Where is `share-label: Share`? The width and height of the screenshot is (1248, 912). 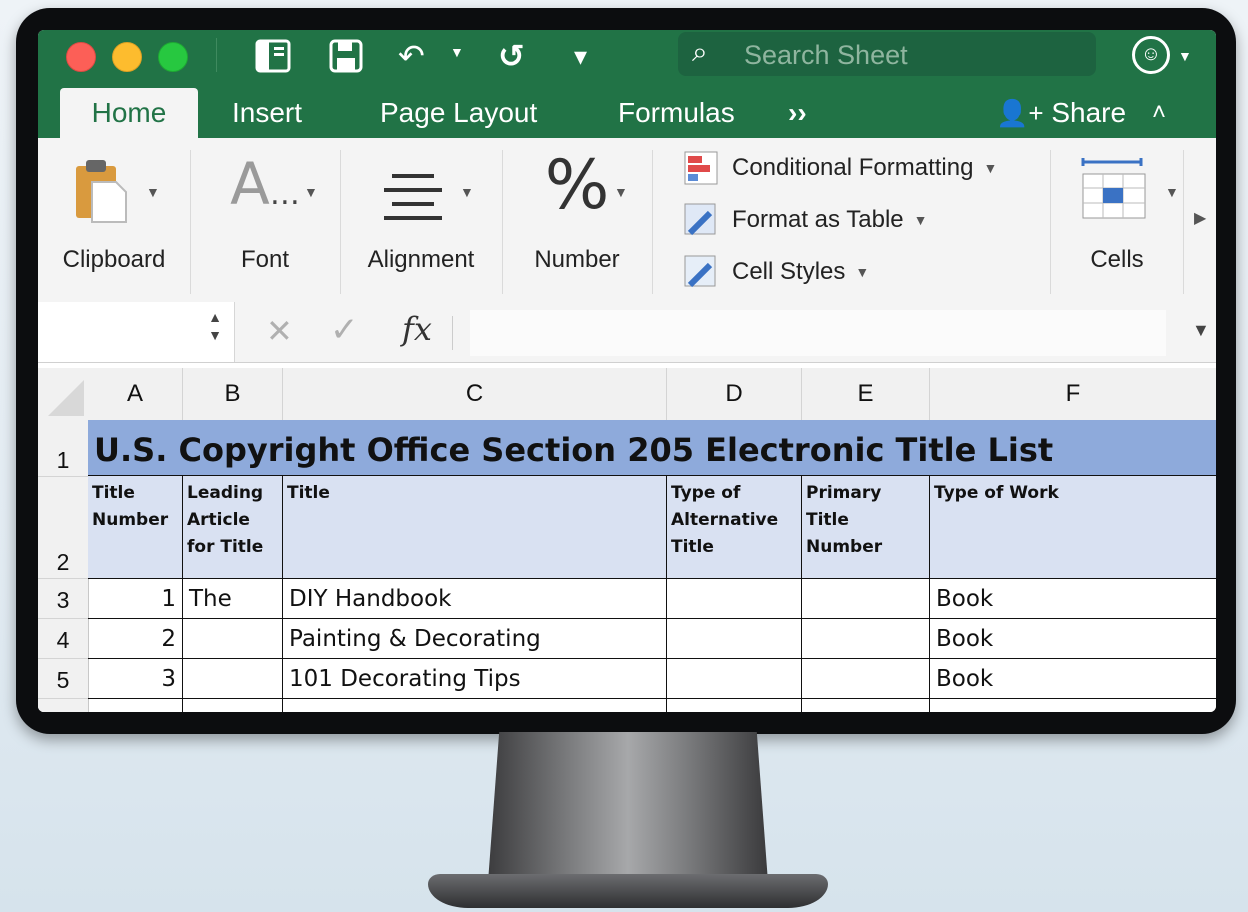
share-label: Share is located at coordinates (1089, 112).